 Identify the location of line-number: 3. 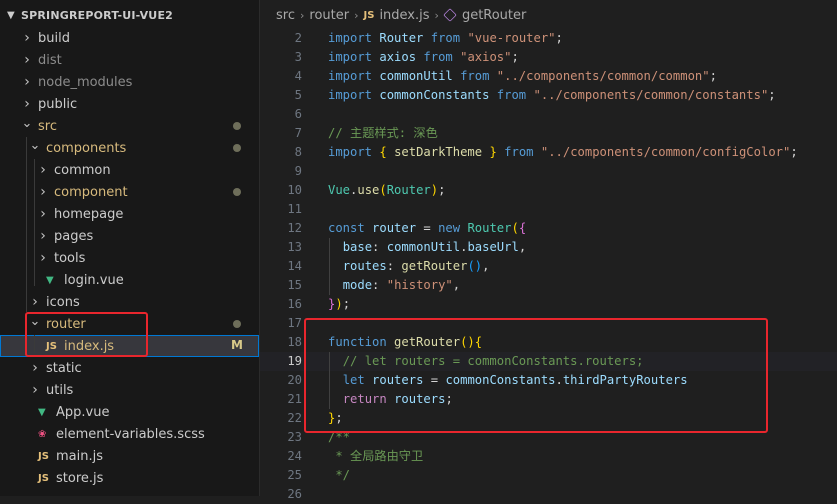
(298, 57).